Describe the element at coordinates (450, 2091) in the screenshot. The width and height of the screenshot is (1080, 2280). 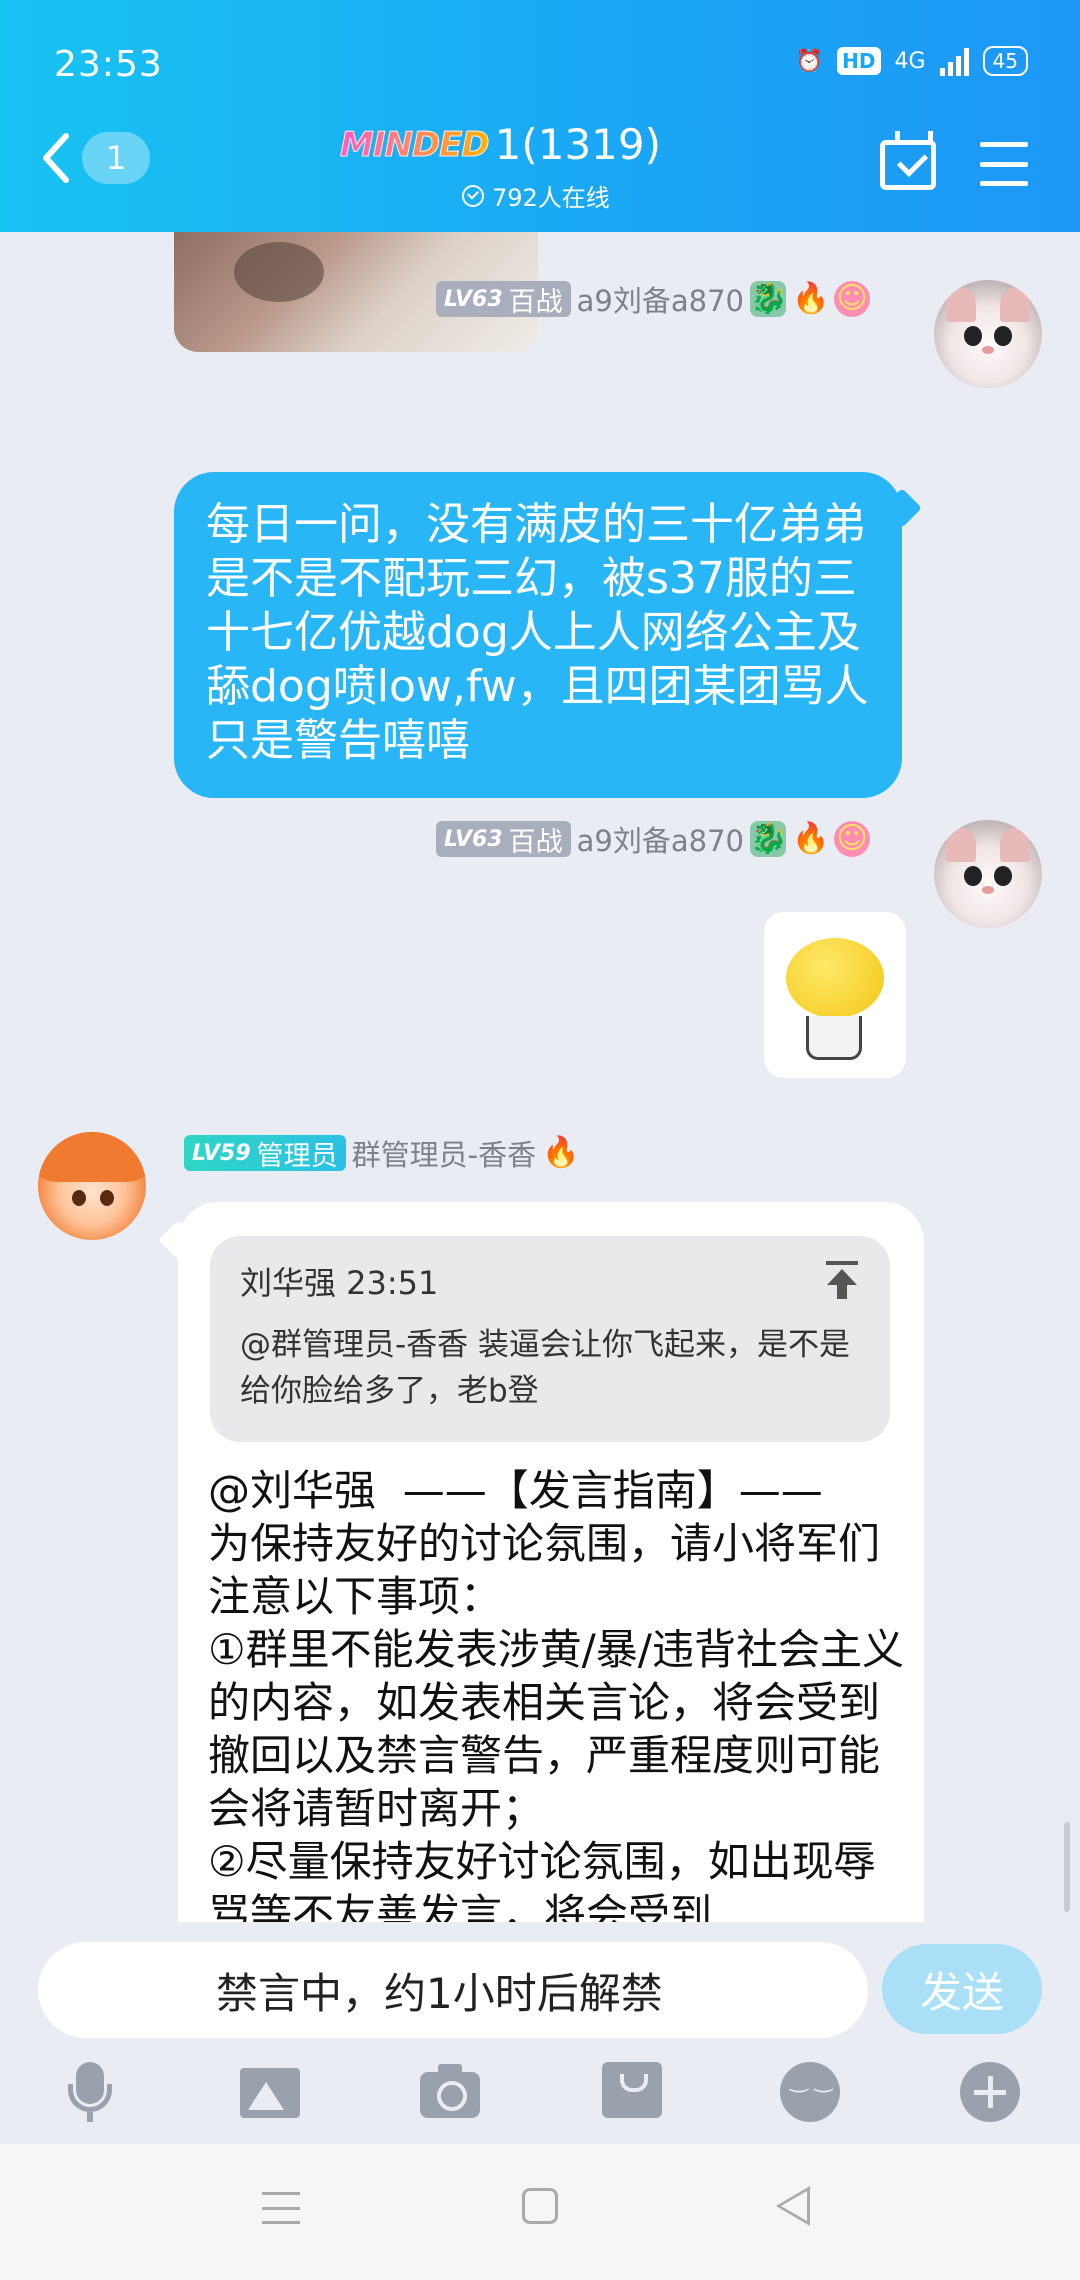
I see `camera-icon` at that location.